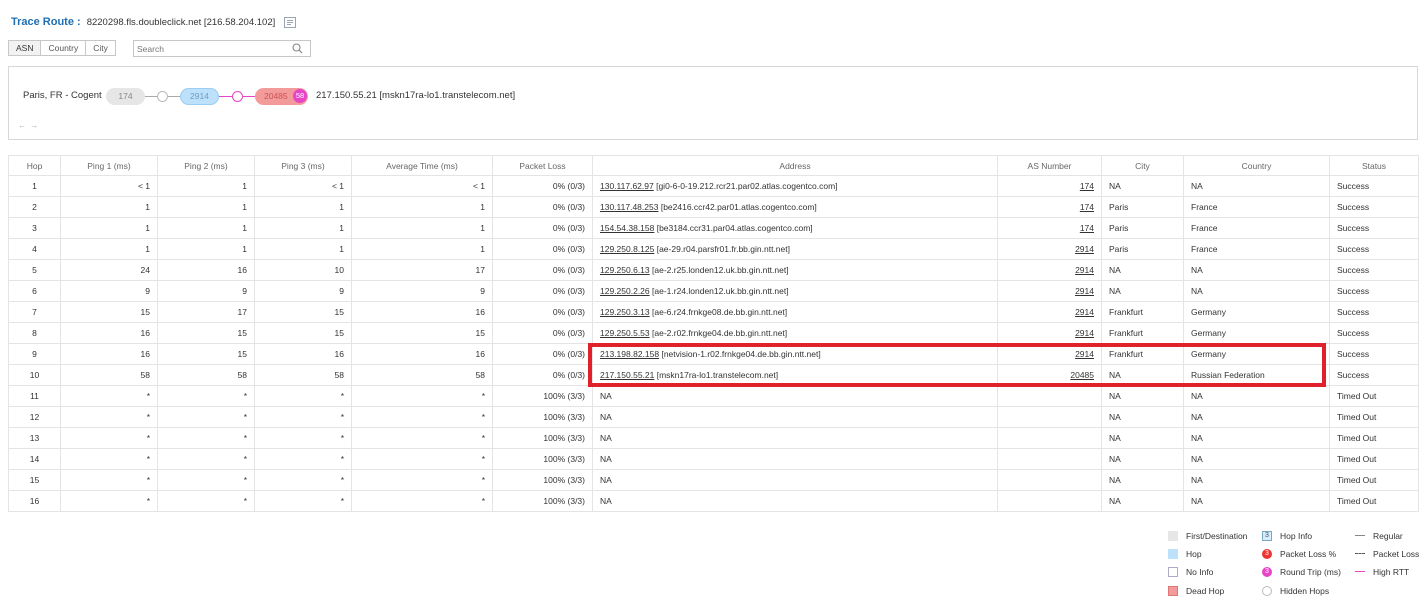 This screenshot has width=1428, height=600. What do you see at coordinates (629, 354) in the screenshot?
I see `ip-link: 213.198.82.158` at bounding box center [629, 354].